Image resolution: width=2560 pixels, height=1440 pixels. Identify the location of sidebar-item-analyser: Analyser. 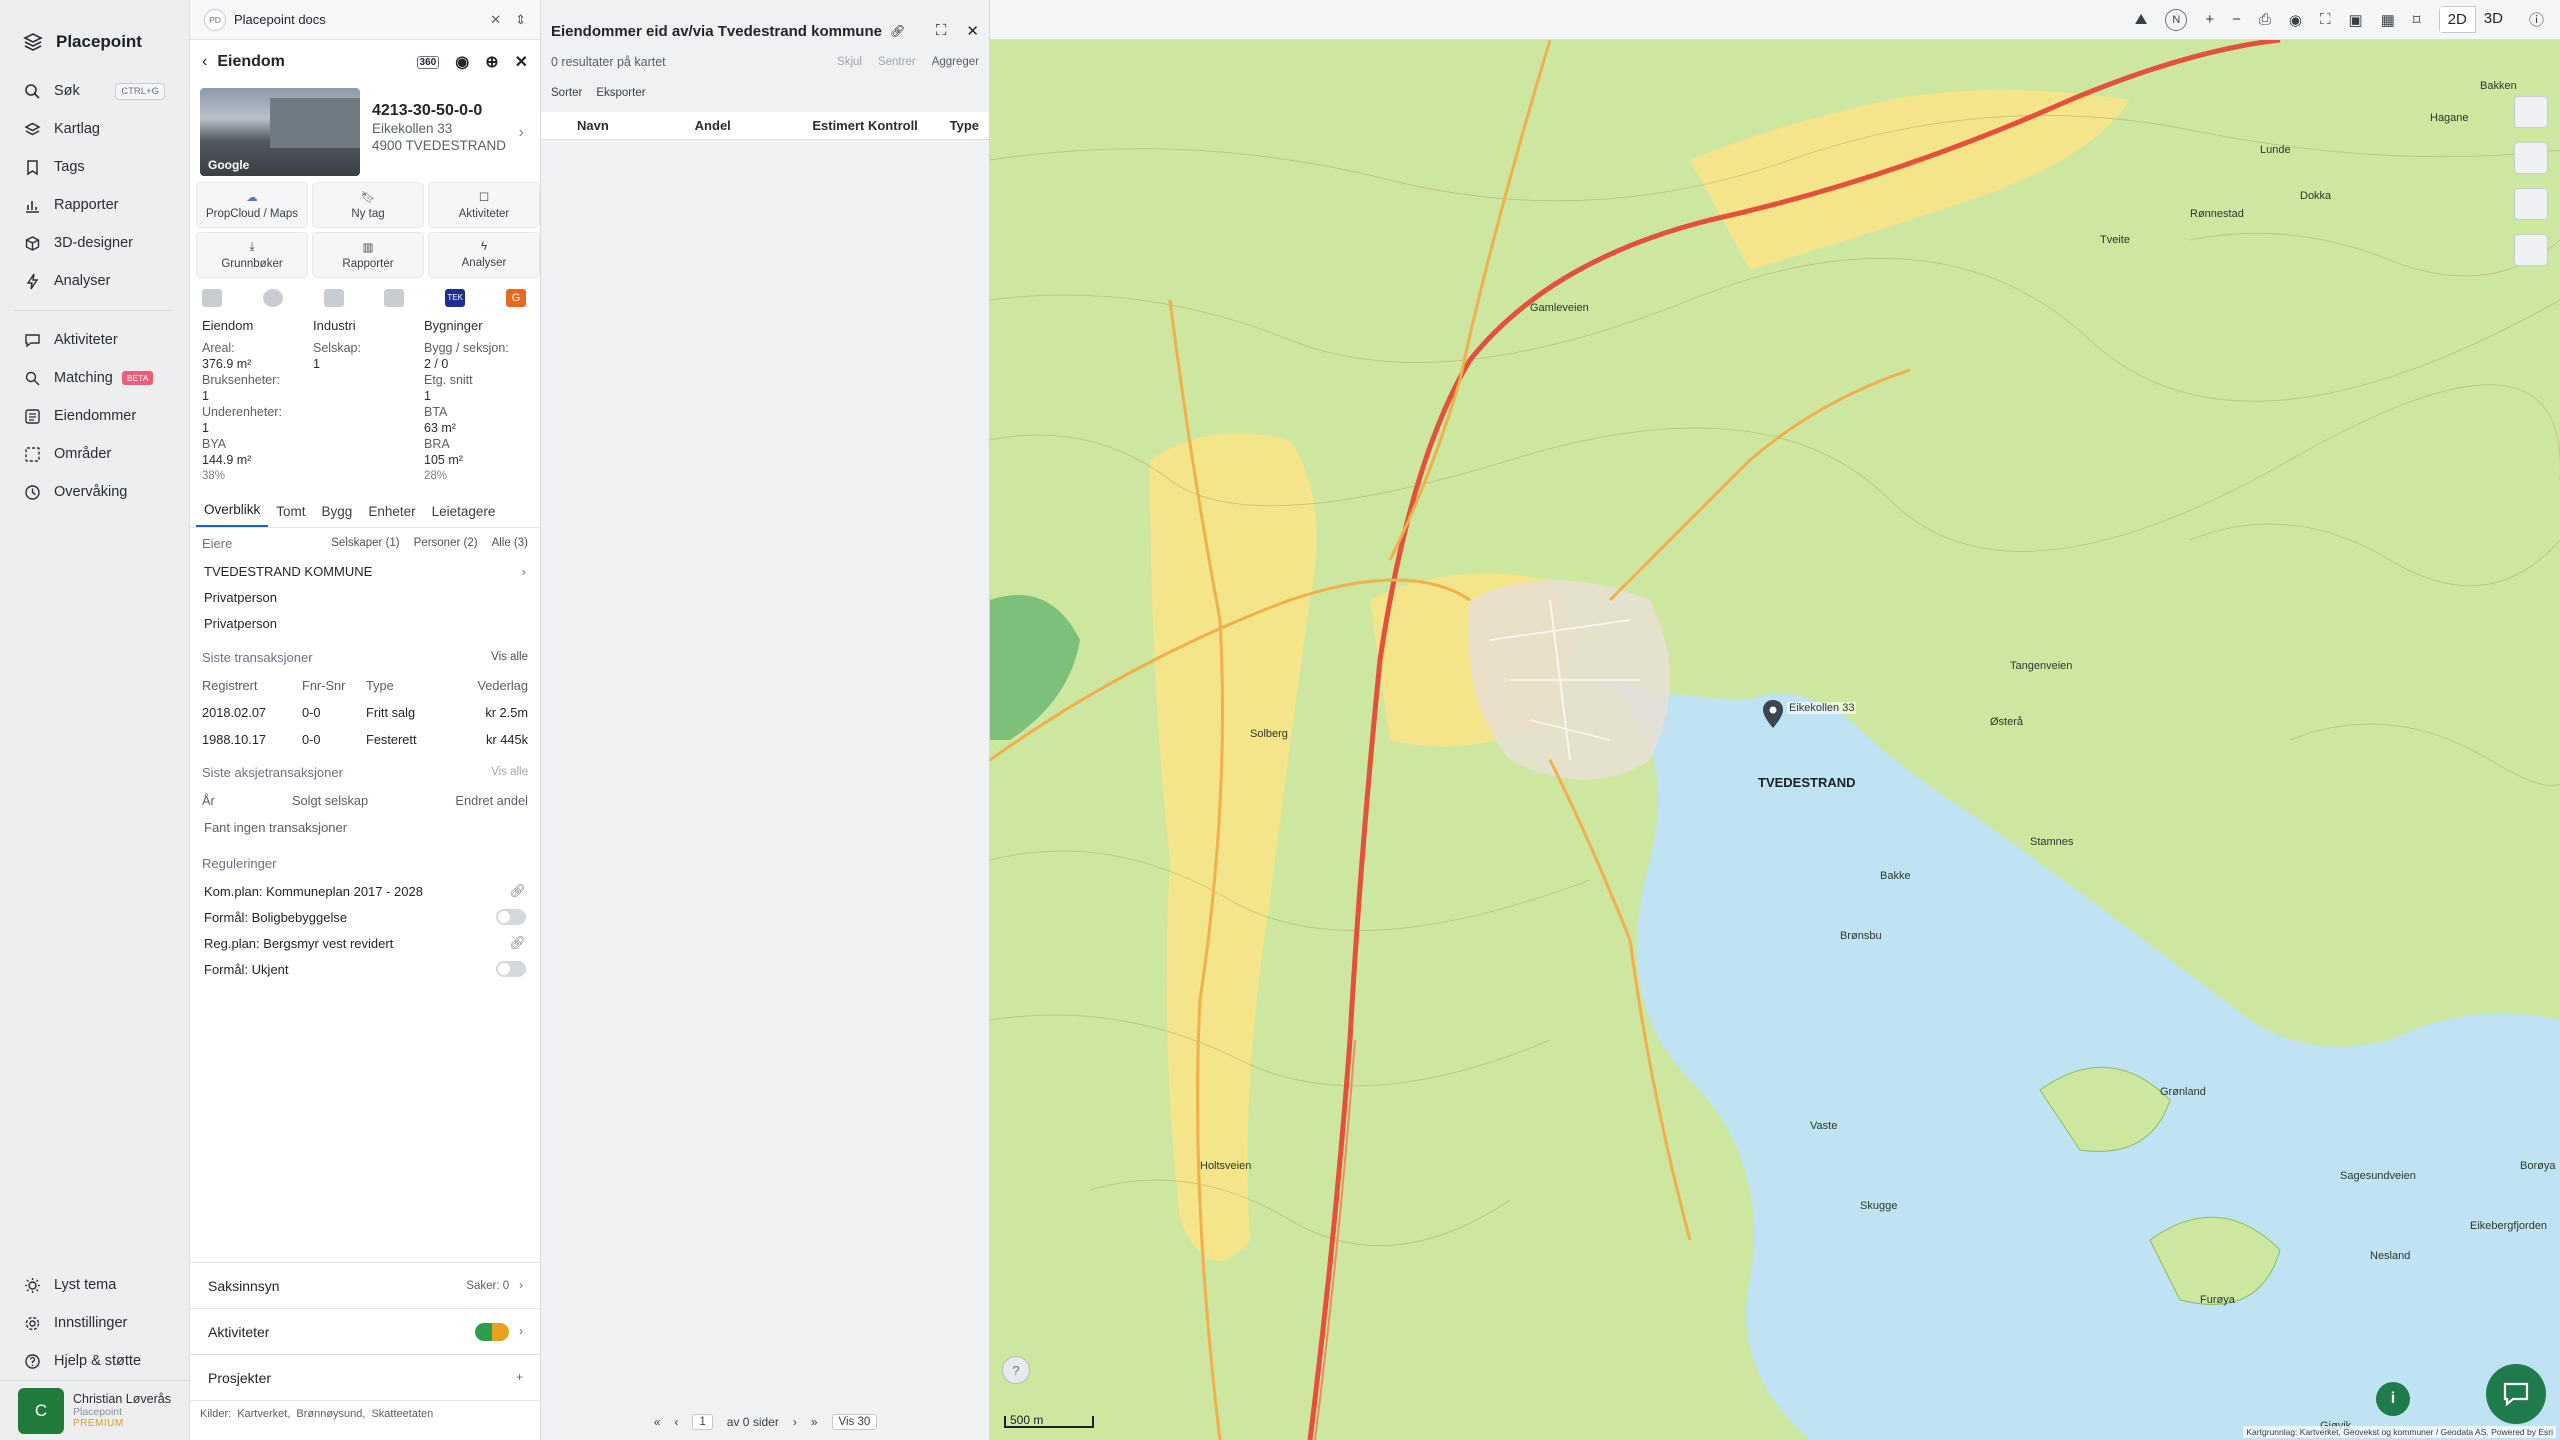
(94, 281).